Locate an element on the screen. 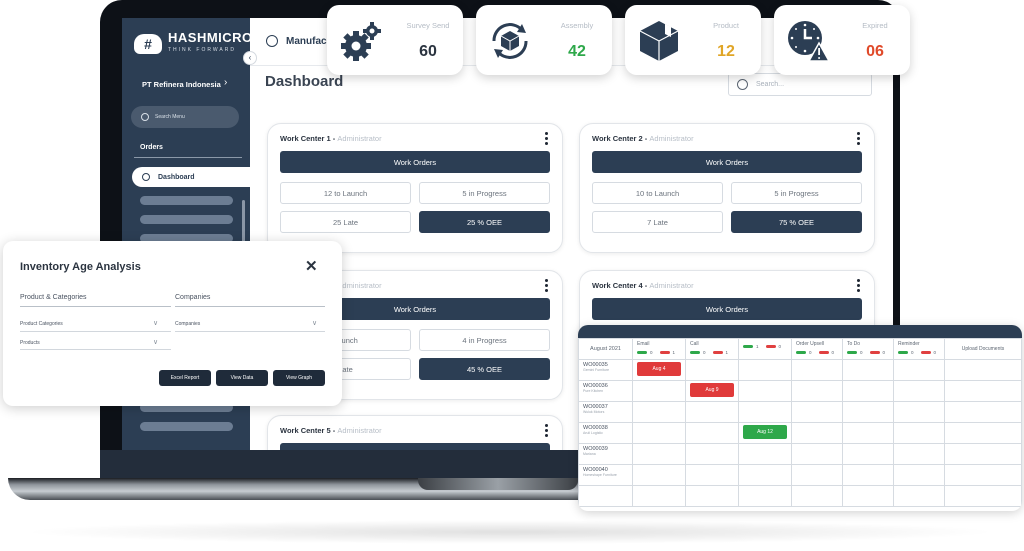 The height and width of the screenshot is (551, 1024). to-launch-button: 10 to Launch is located at coordinates (657, 193).